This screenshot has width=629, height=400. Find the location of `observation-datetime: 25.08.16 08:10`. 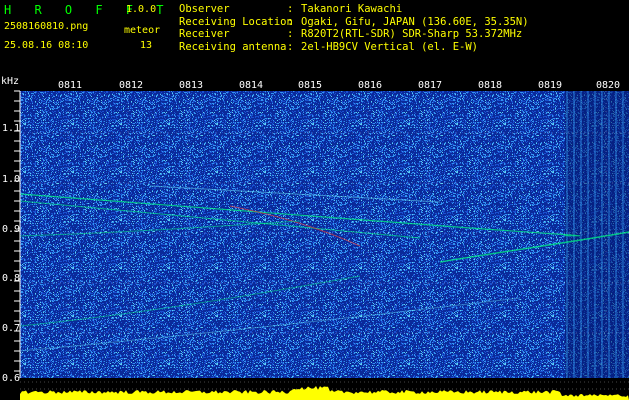

observation-datetime: 25.08.16 08:10 is located at coordinates (46, 45).